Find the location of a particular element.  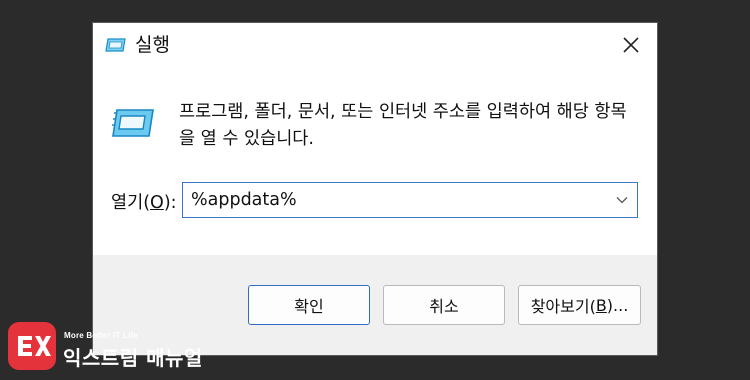

close-icon is located at coordinates (631, 45).